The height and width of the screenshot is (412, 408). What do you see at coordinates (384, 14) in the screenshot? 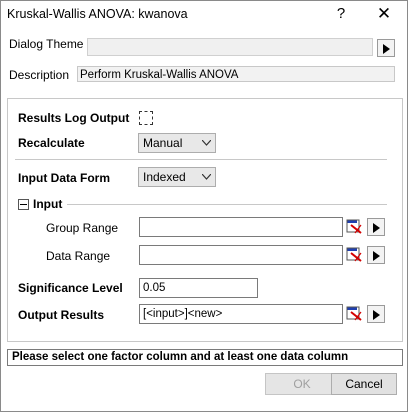
I see `close-icon: ✕` at bounding box center [384, 14].